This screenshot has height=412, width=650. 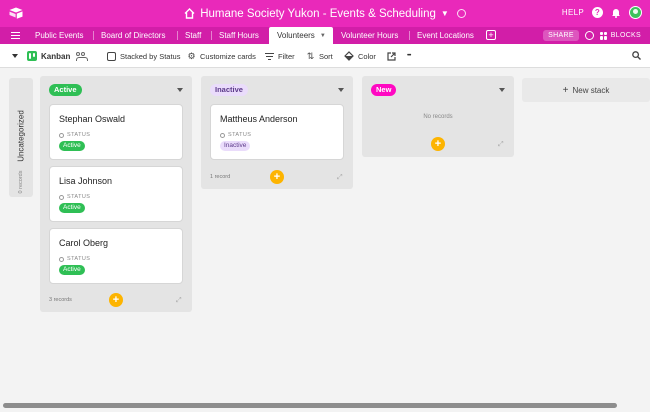 I want to click on status-badge: Inactive, so click(x=235, y=146).